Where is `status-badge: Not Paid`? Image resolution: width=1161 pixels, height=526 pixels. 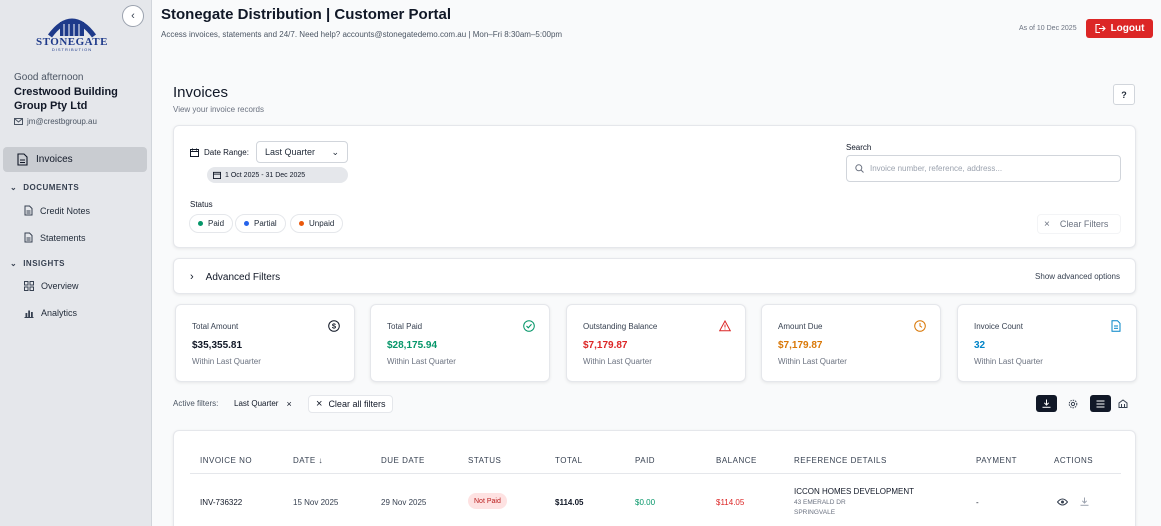
status-badge: Not Paid is located at coordinates (487, 501).